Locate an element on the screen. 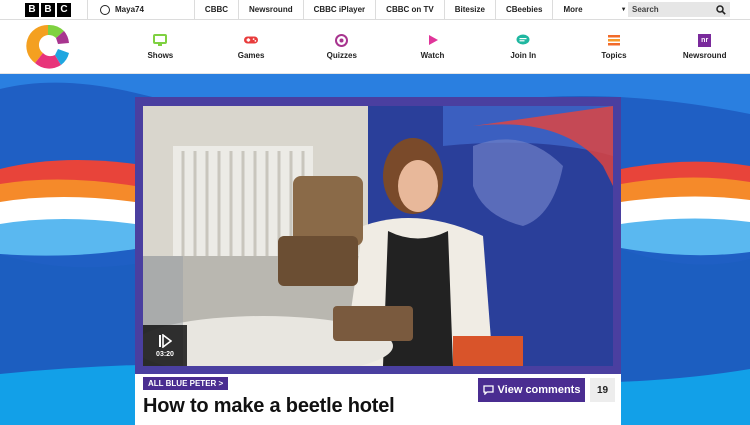 This screenshot has height=425, width=750. cbbc-logo is located at coordinates (48, 46).